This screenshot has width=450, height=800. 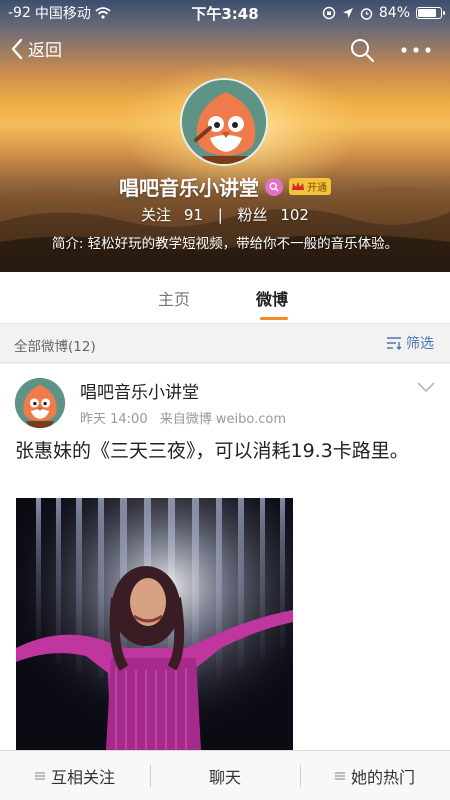 I want to click on followers-count: 102, so click(x=294, y=215).